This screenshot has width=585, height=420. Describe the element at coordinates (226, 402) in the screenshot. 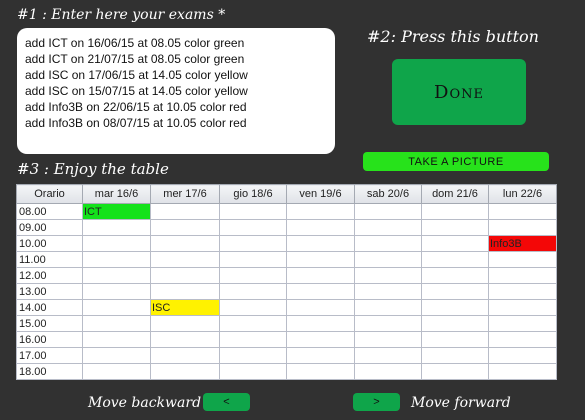

I see `move-backward-button: <` at that location.